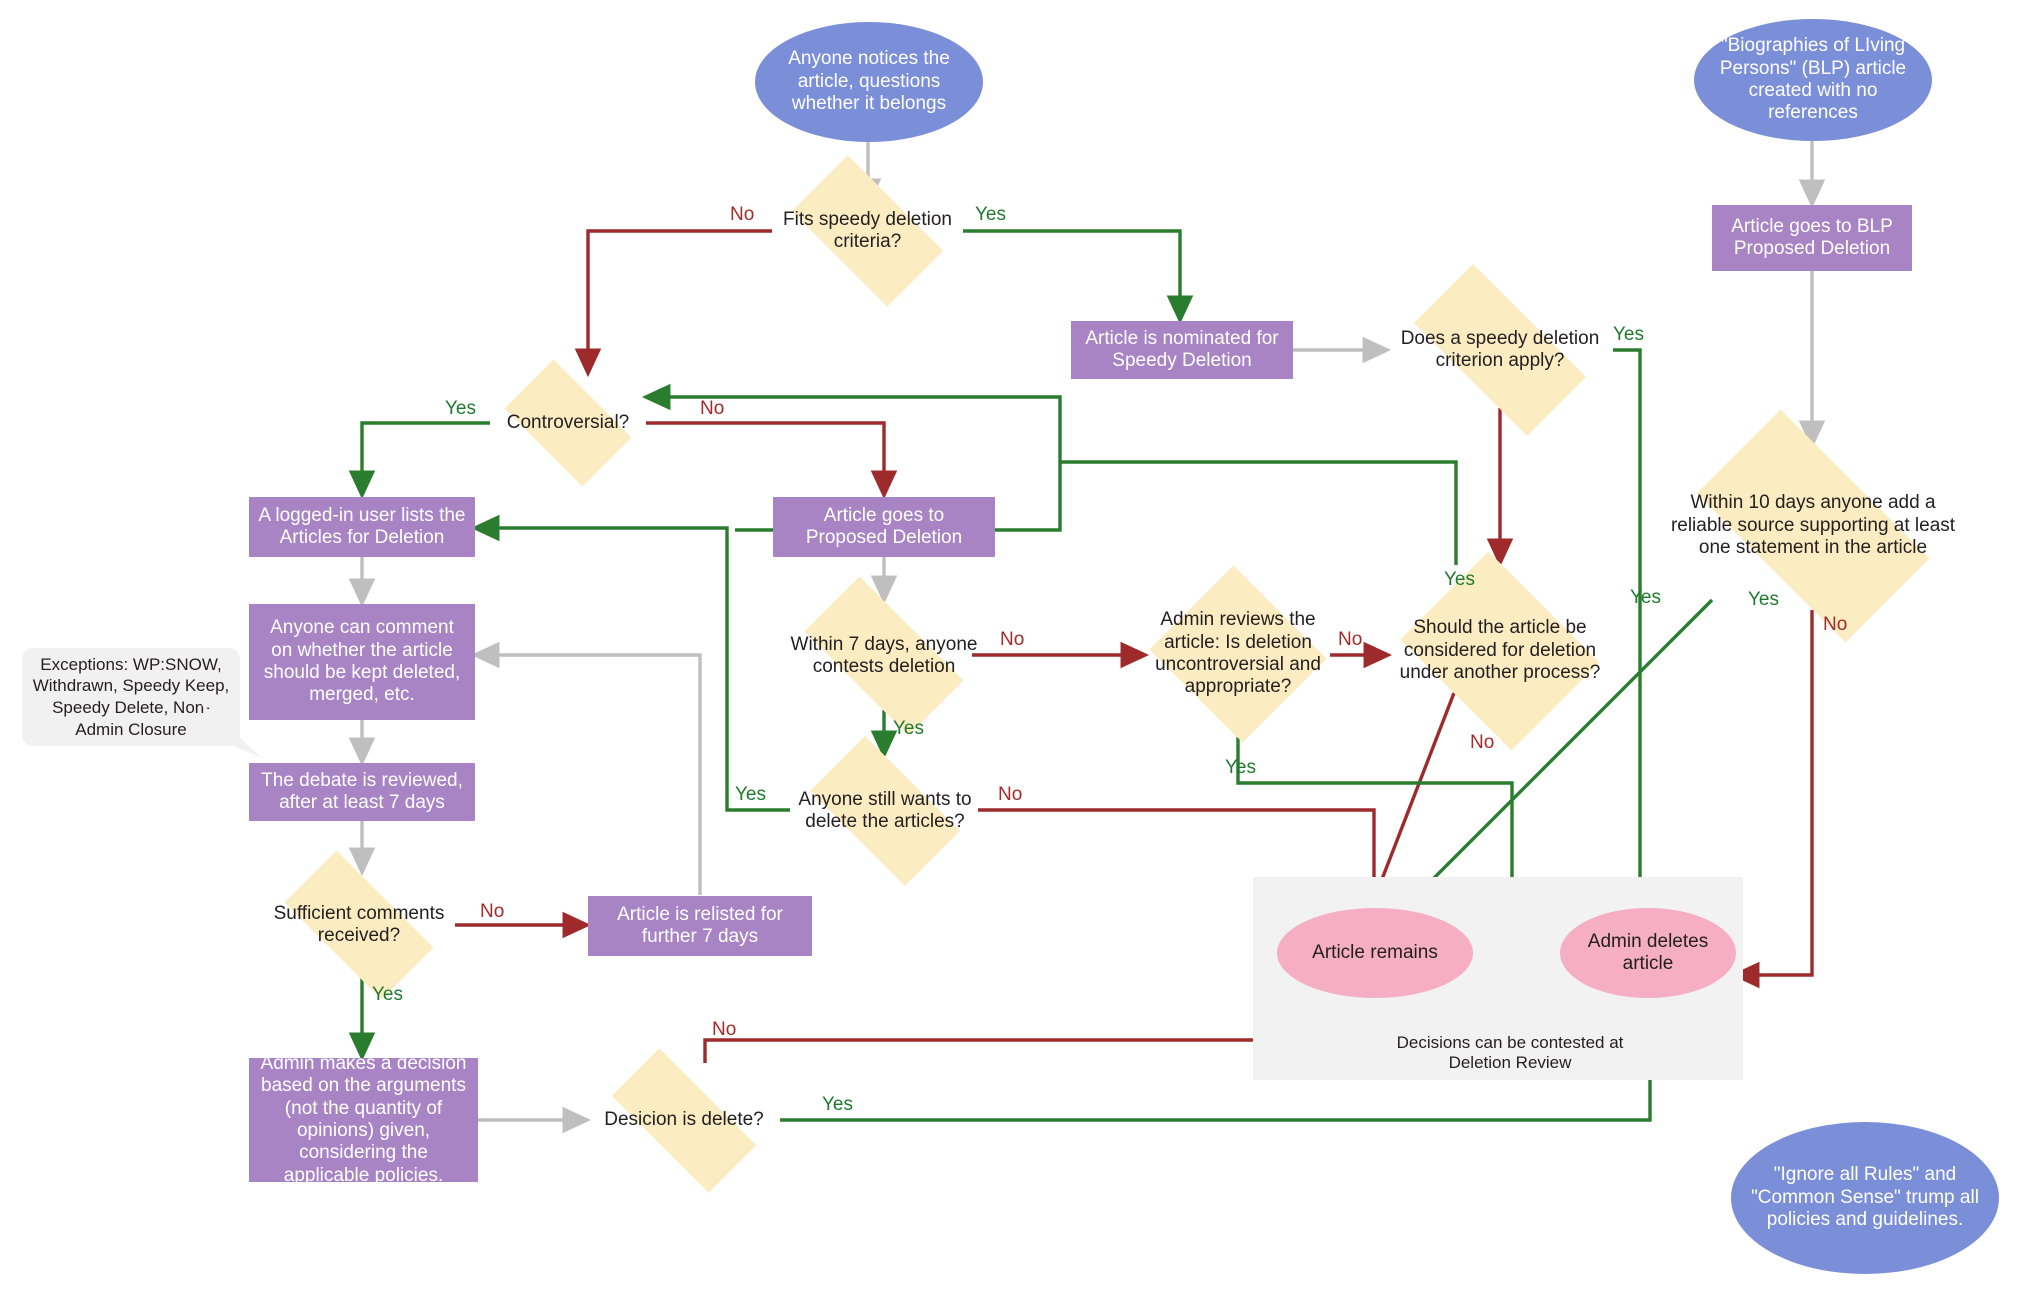 The width and height of the screenshot is (2044, 1302). I want to click on node-label: Desicion is delete?, so click(684, 1120).